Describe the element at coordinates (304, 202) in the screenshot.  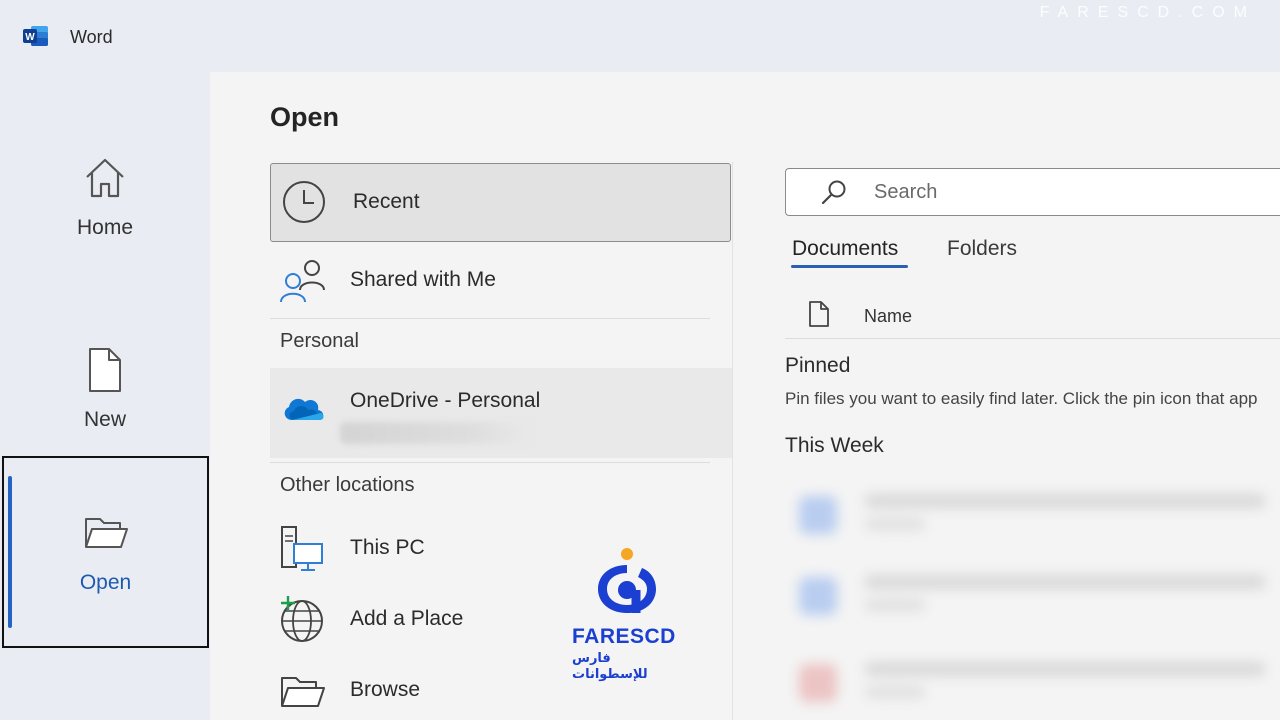
I see `clock-icon` at that location.